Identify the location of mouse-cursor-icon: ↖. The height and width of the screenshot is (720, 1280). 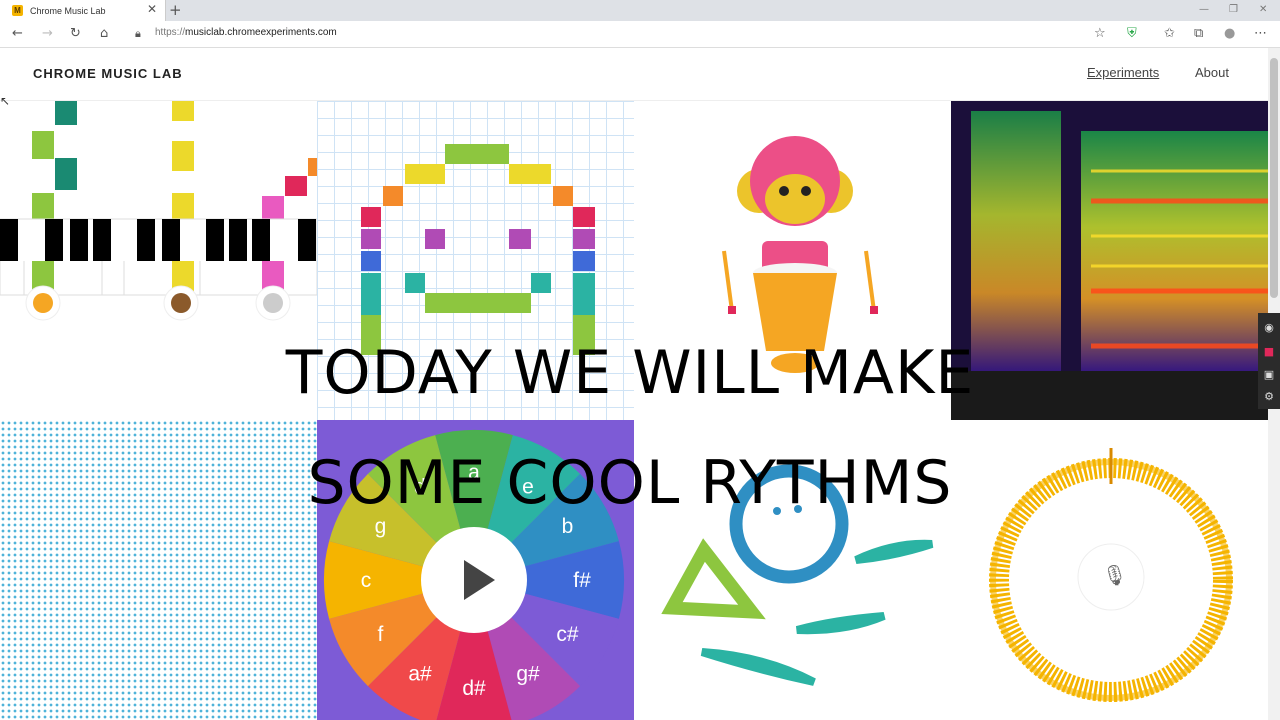
(5, 101).